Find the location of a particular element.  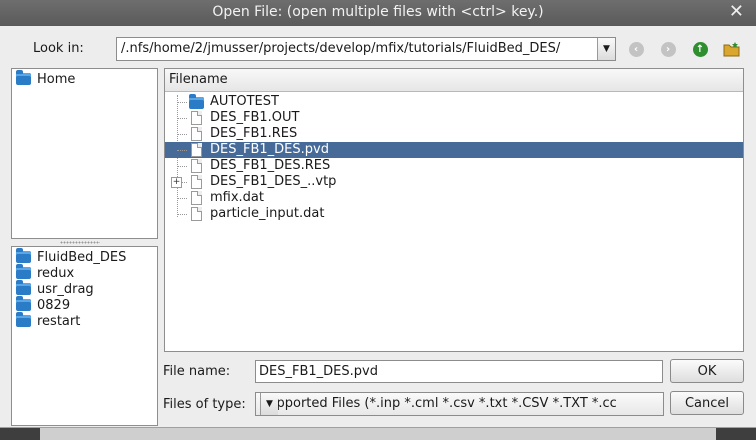

look-in-label: Look in: is located at coordinates (58, 48).